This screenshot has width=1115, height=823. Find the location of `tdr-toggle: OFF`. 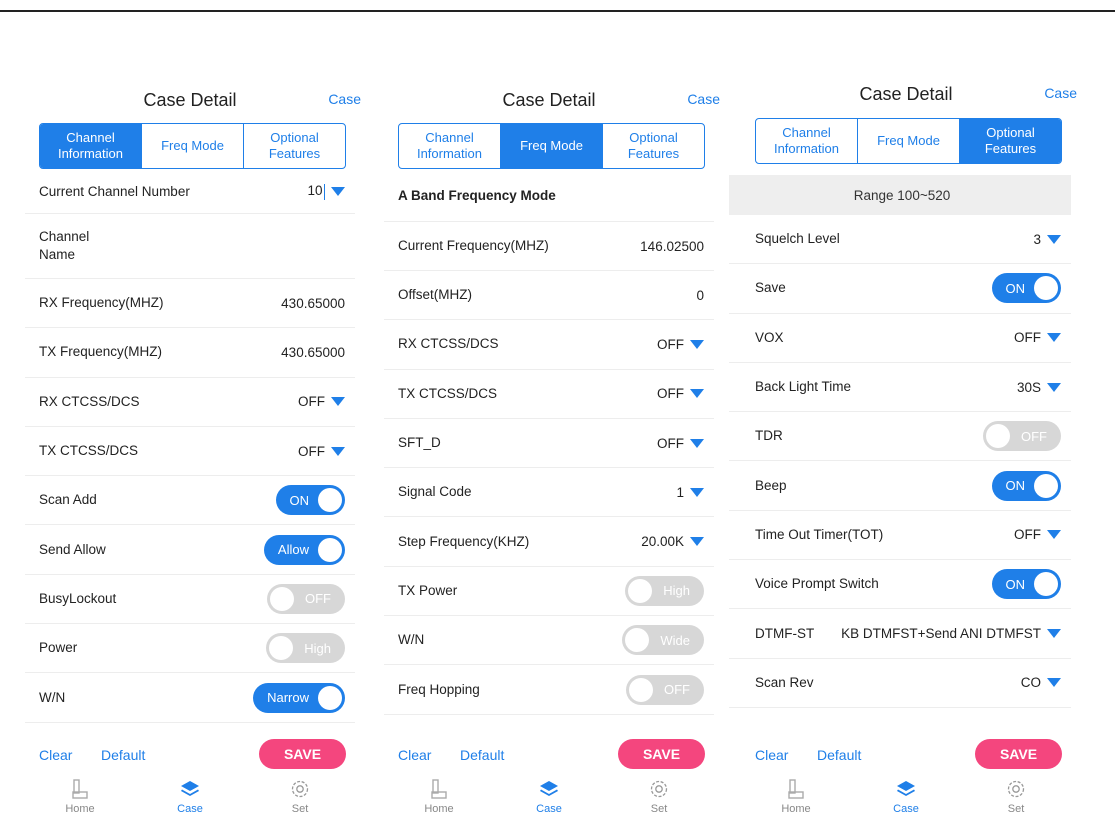

tdr-toggle: OFF is located at coordinates (1022, 436).